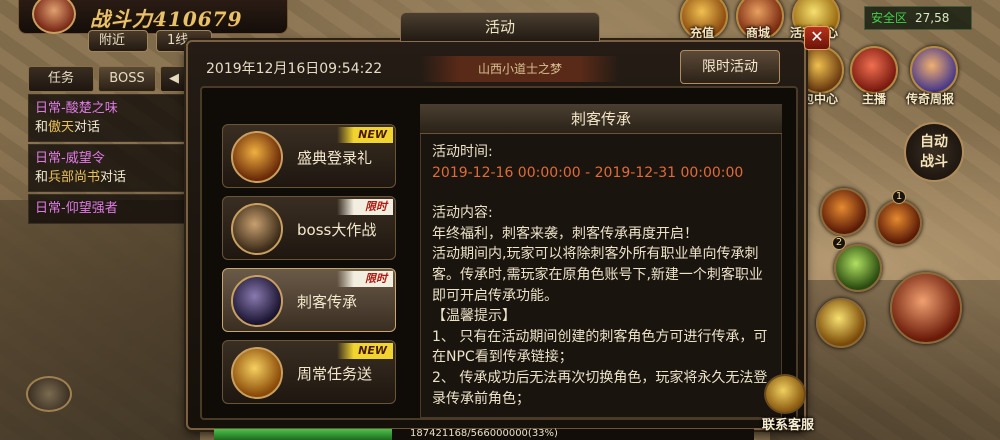  Describe the element at coordinates (899, 197) in the screenshot. I see `skill-slot-badge: 1` at that location.